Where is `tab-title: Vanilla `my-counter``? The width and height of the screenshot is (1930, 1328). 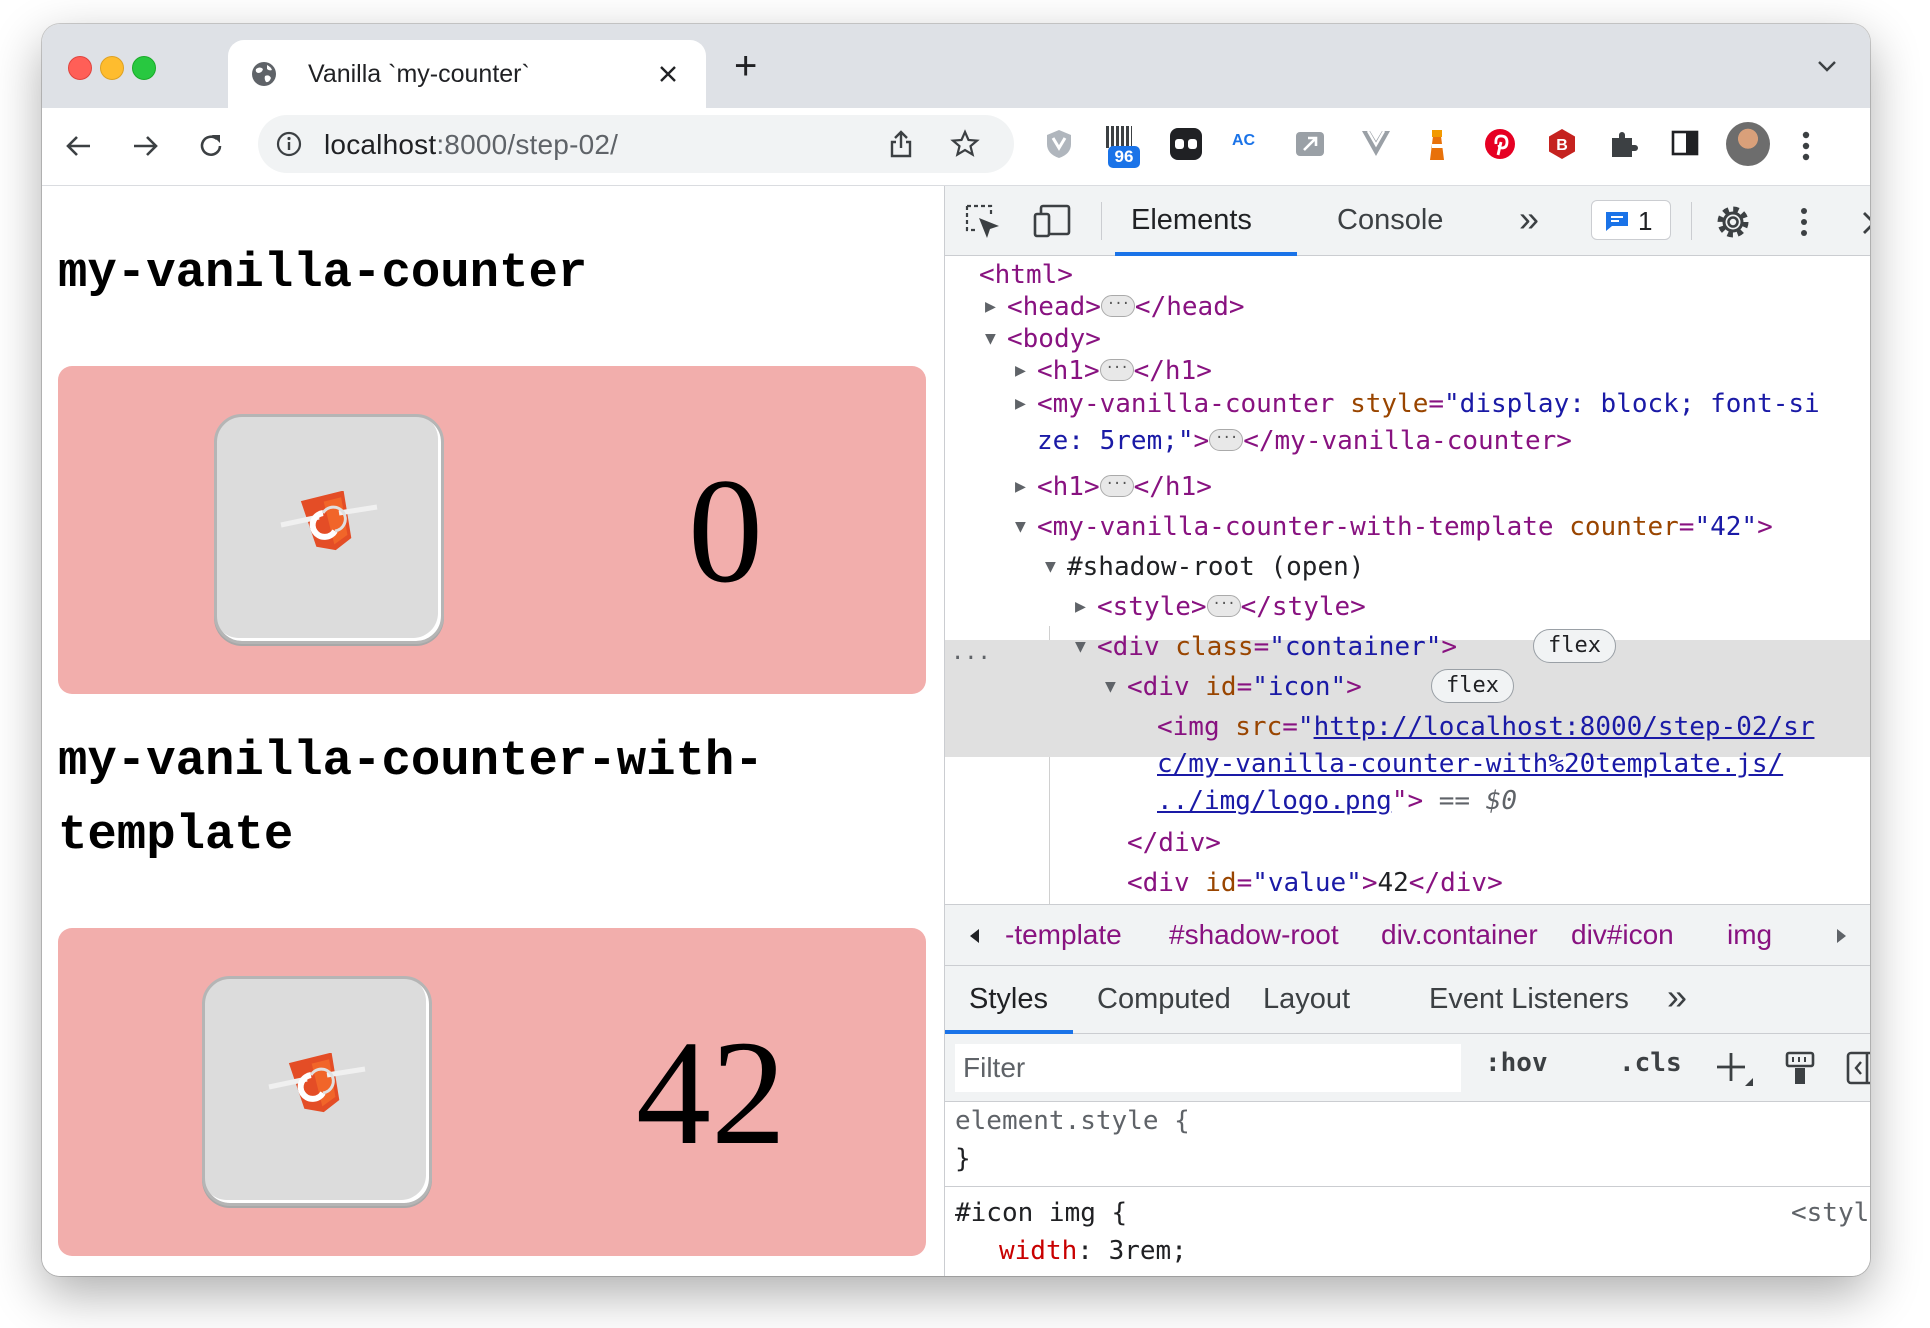
tab-title: Vanilla `my-counter` is located at coordinates (419, 74).